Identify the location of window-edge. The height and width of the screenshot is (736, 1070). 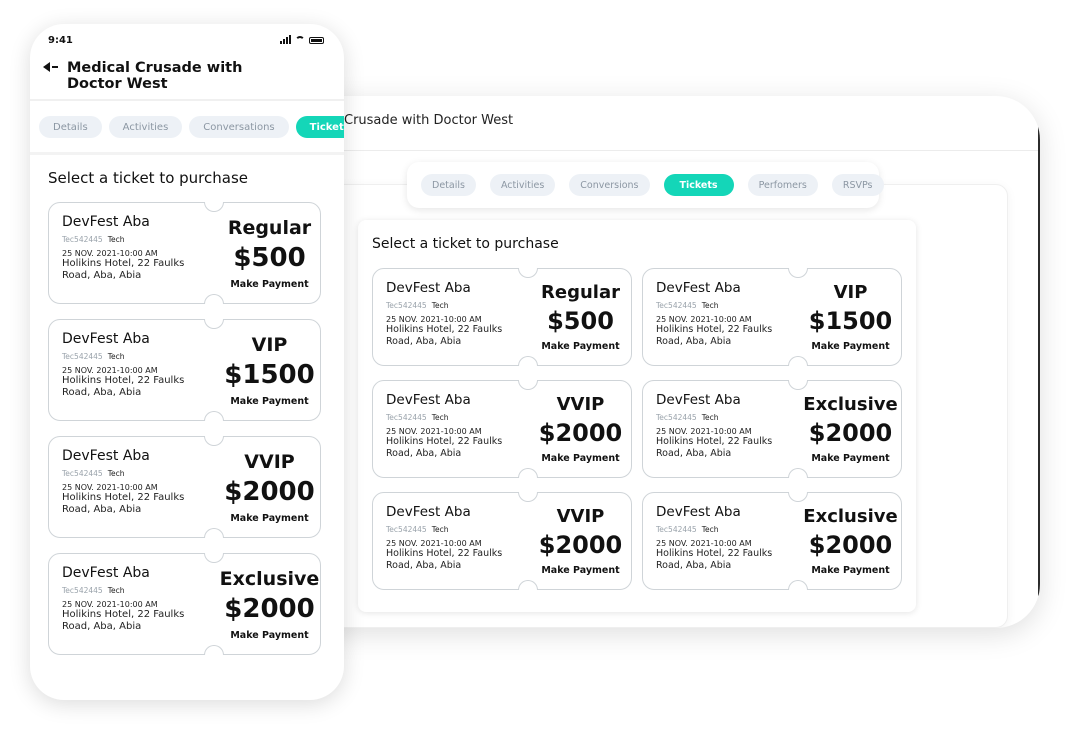
(1039, 361).